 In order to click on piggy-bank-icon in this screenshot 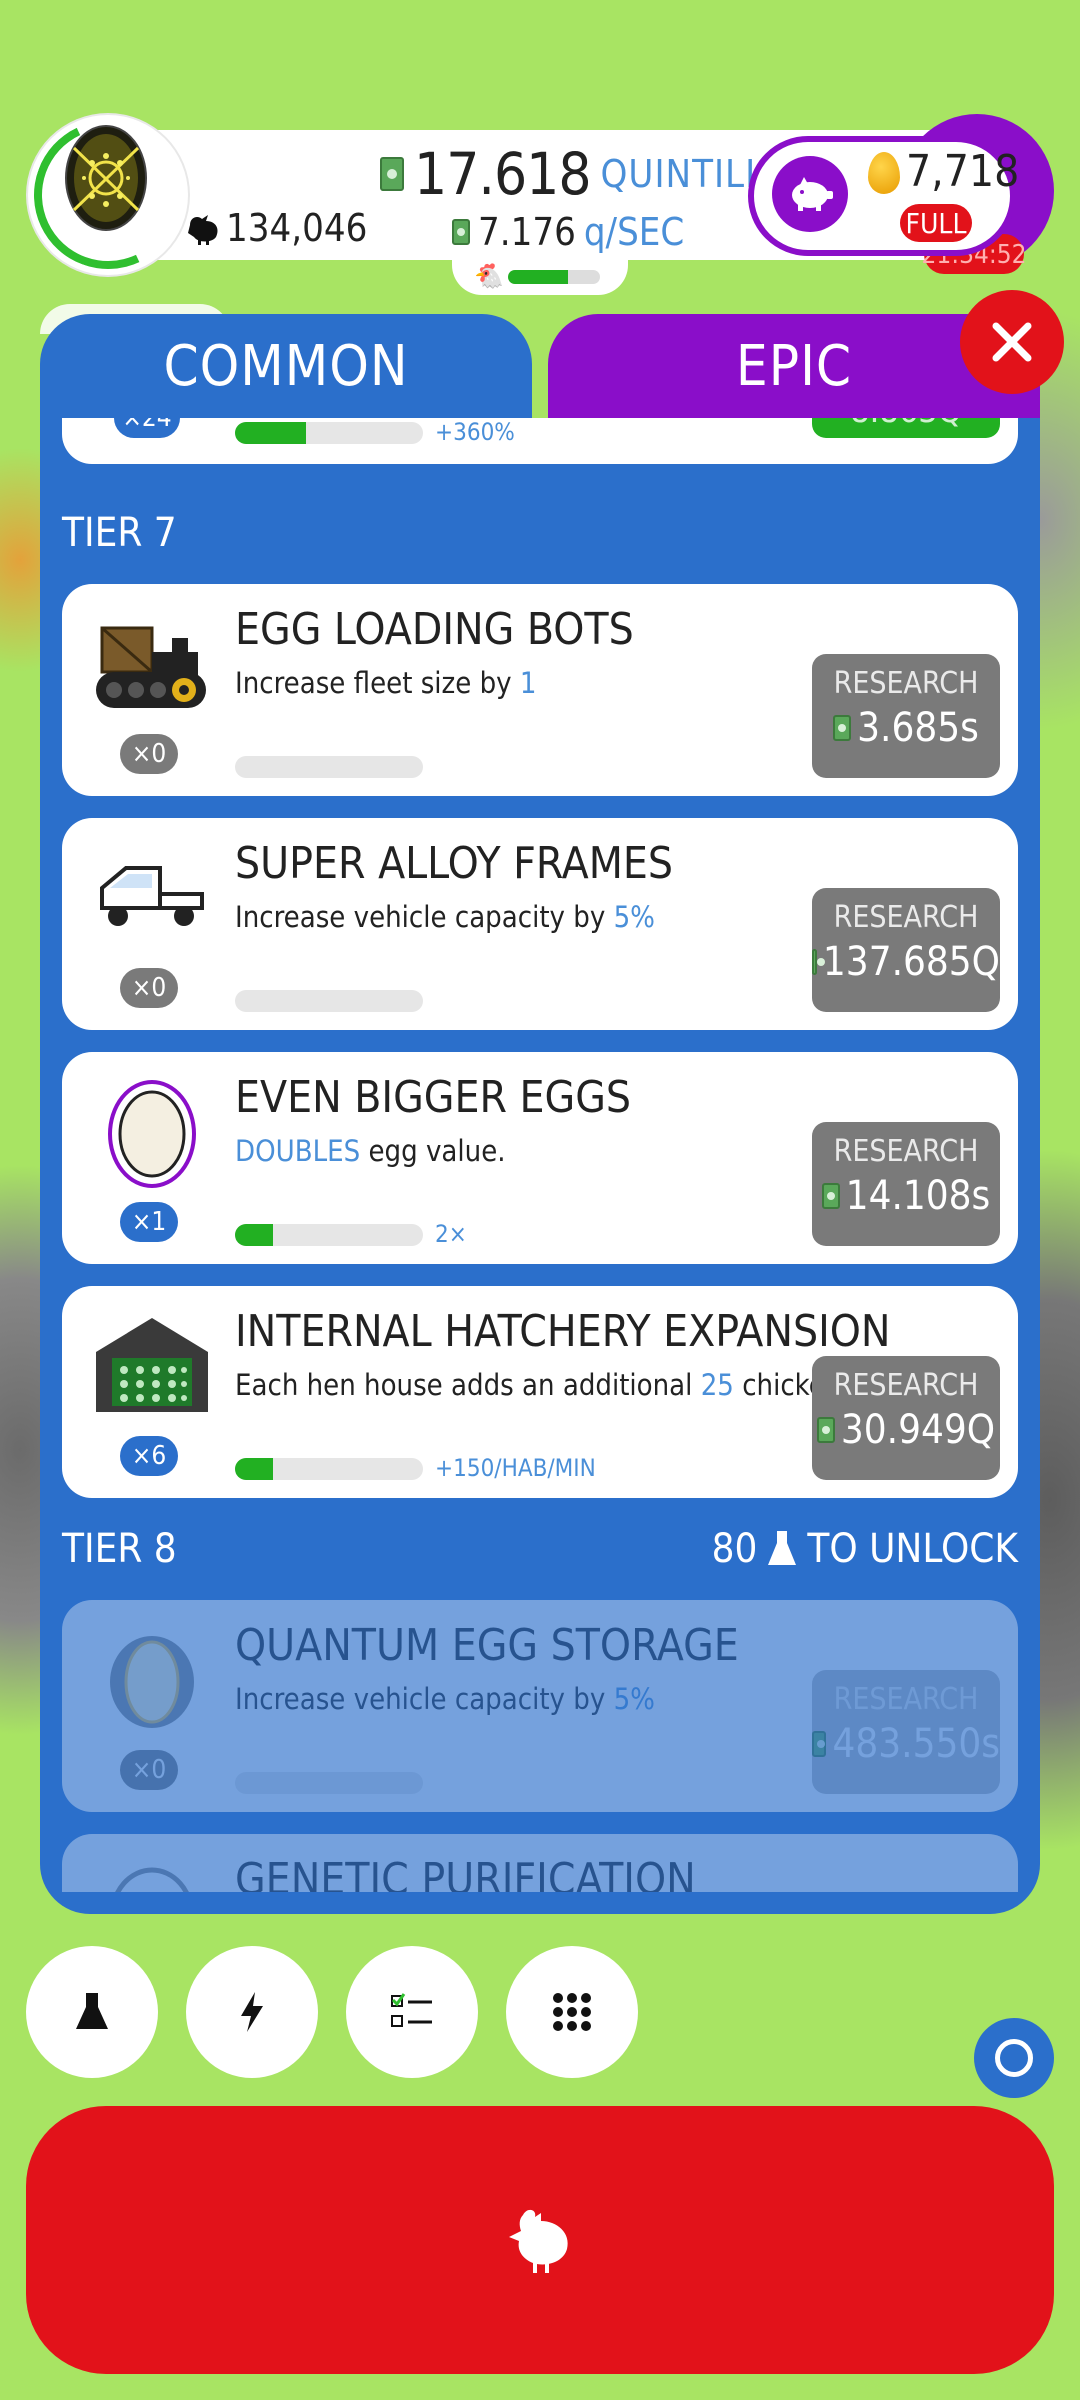, I will do `click(812, 194)`.